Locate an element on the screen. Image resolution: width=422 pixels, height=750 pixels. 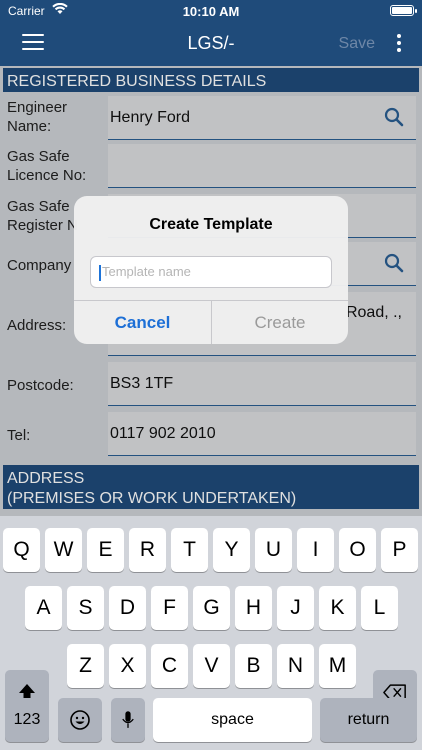
key-w: W is located at coordinates (63, 550).